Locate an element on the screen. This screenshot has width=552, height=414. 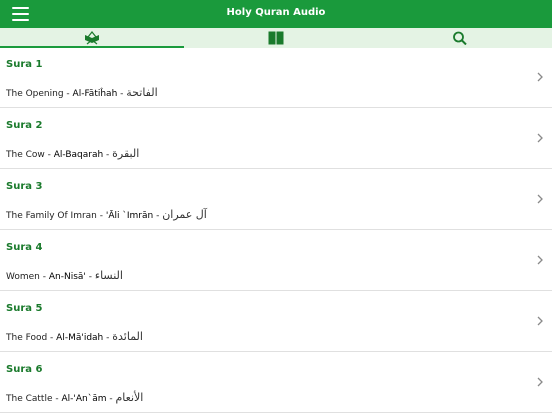
tab-quran is located at coordinates (92, 38).